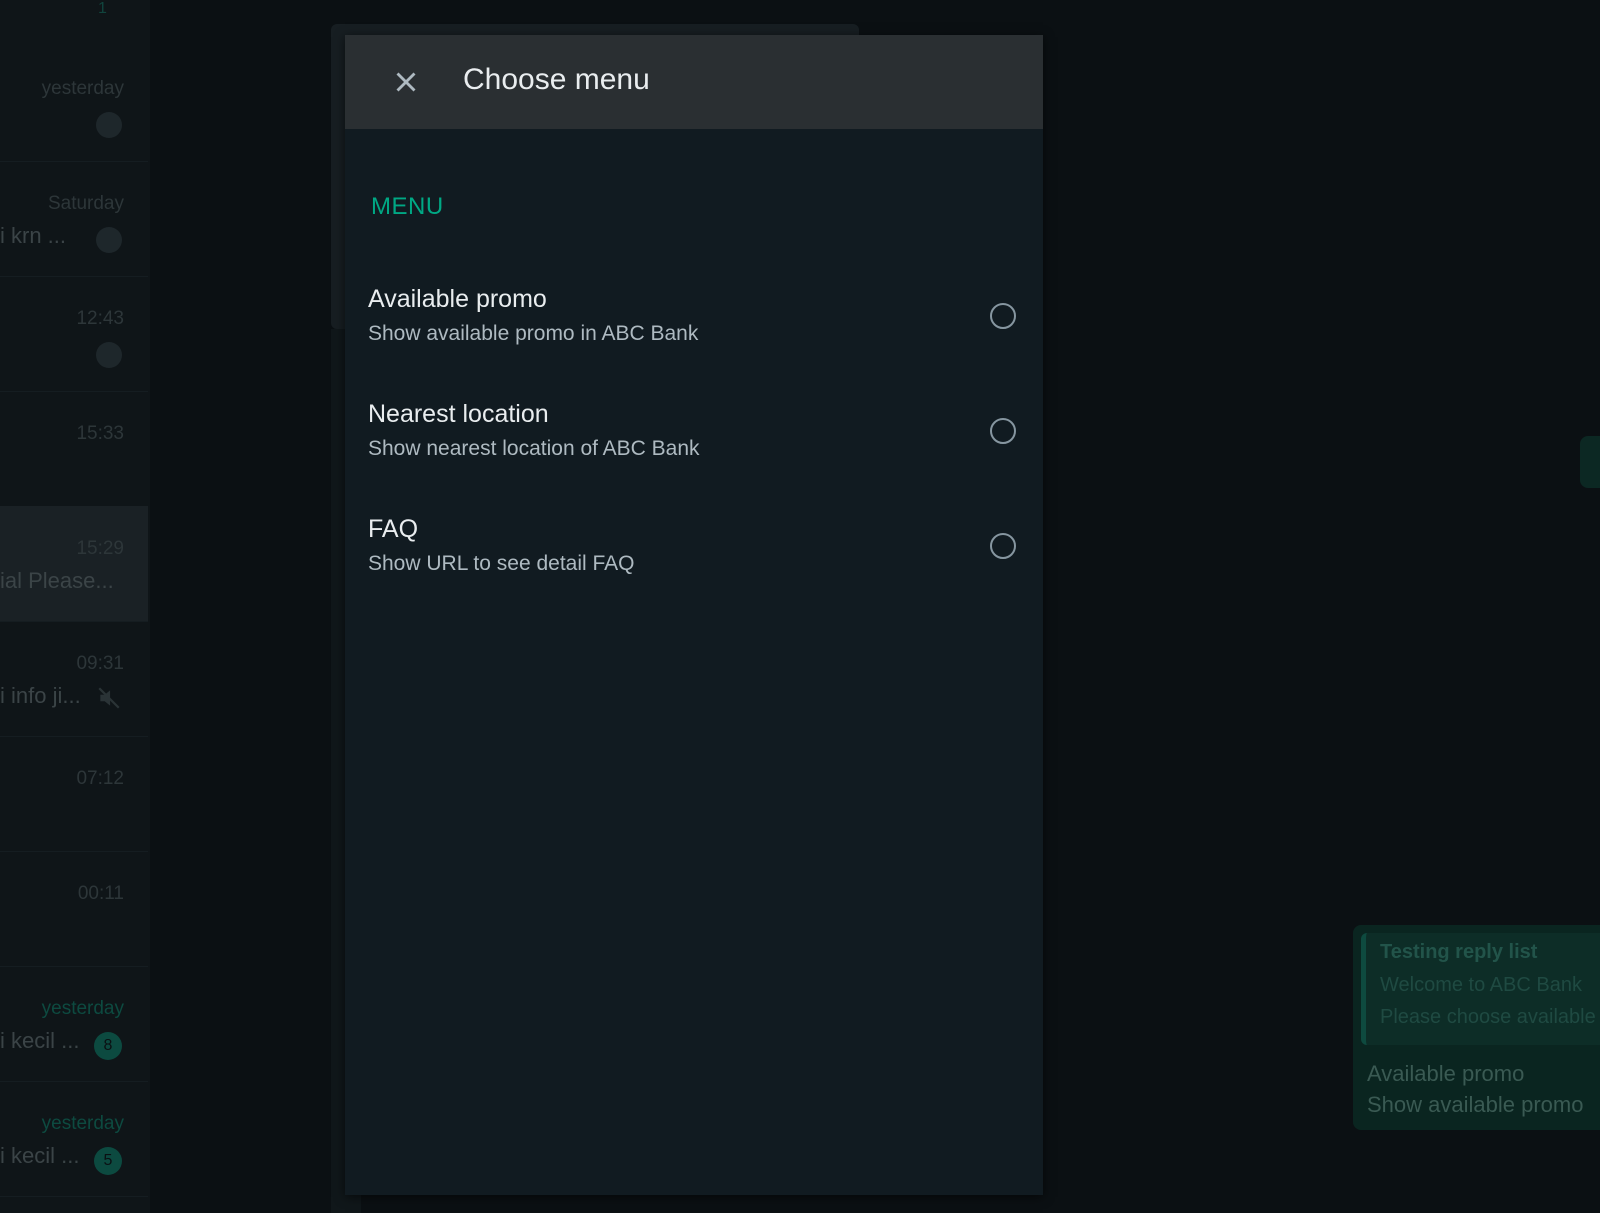 This screenshot has width=1600, height=1213. What do you see at coordinates (100, 663) in the screenshot?
I see `chat-time: 09:31` at bounding box center [100, 663].